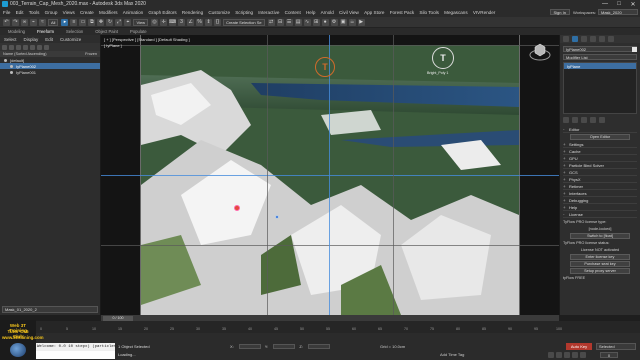 This screenshot has width=640, height=360. What do you see at coordinates (11, 72) in the screenshot?
I see `visibility-eye-icon` at bounding box center [11, 72].